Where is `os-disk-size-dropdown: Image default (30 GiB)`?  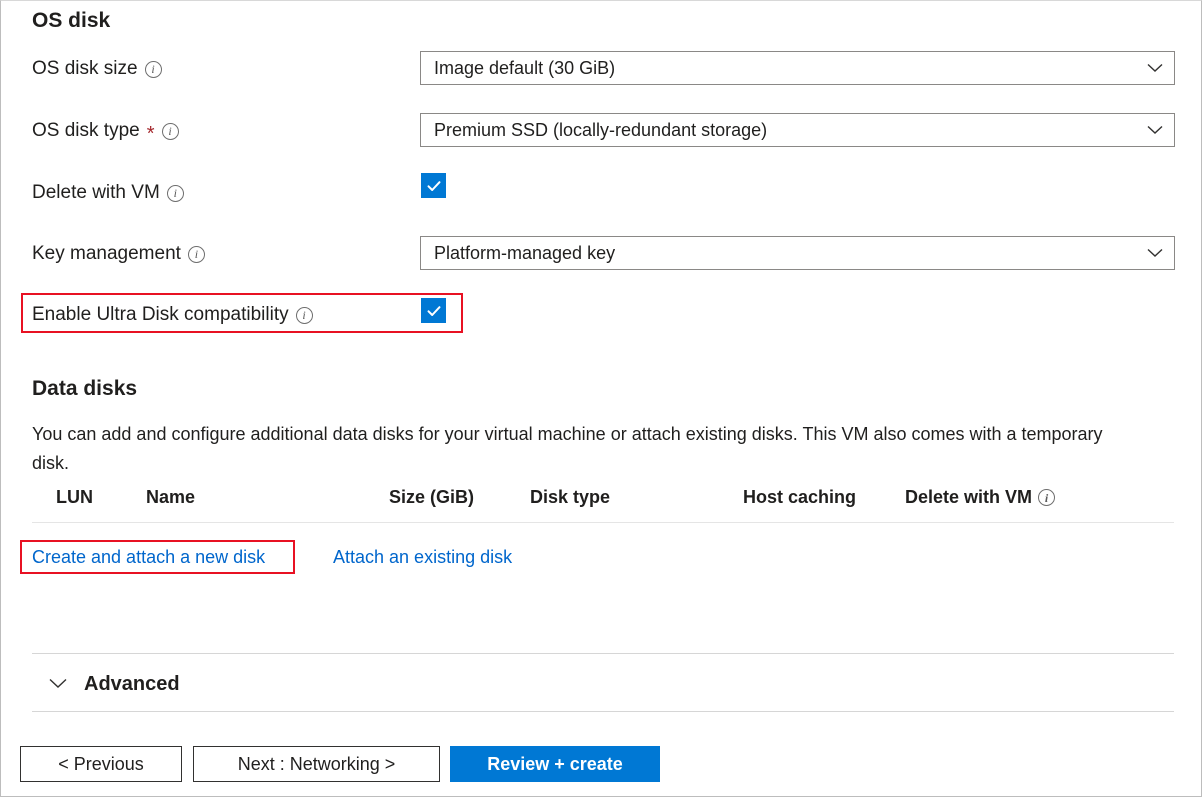
os-disk-size-dropdown: Image default (30 GiB) is located at coordinates (797, 68).